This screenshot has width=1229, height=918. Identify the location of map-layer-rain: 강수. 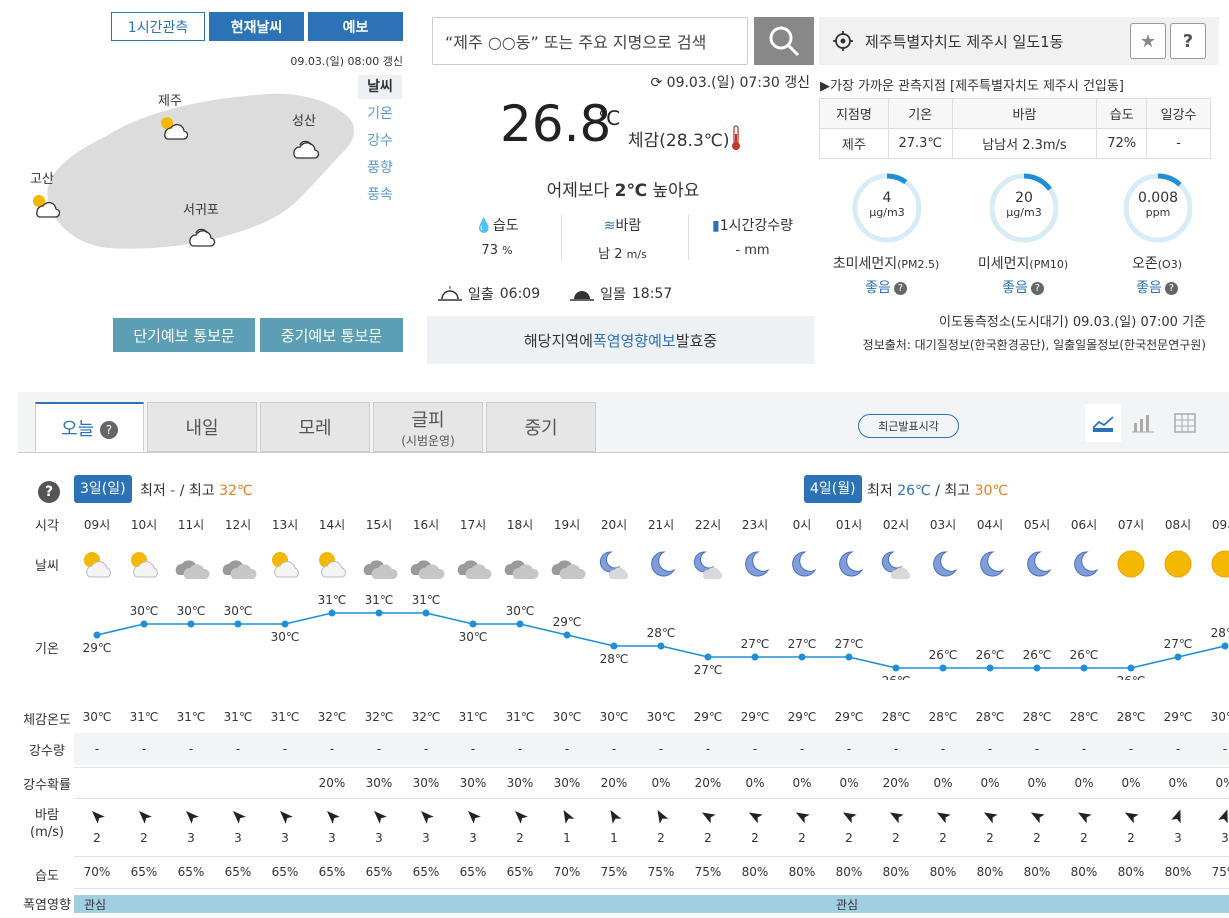
(380, 141).